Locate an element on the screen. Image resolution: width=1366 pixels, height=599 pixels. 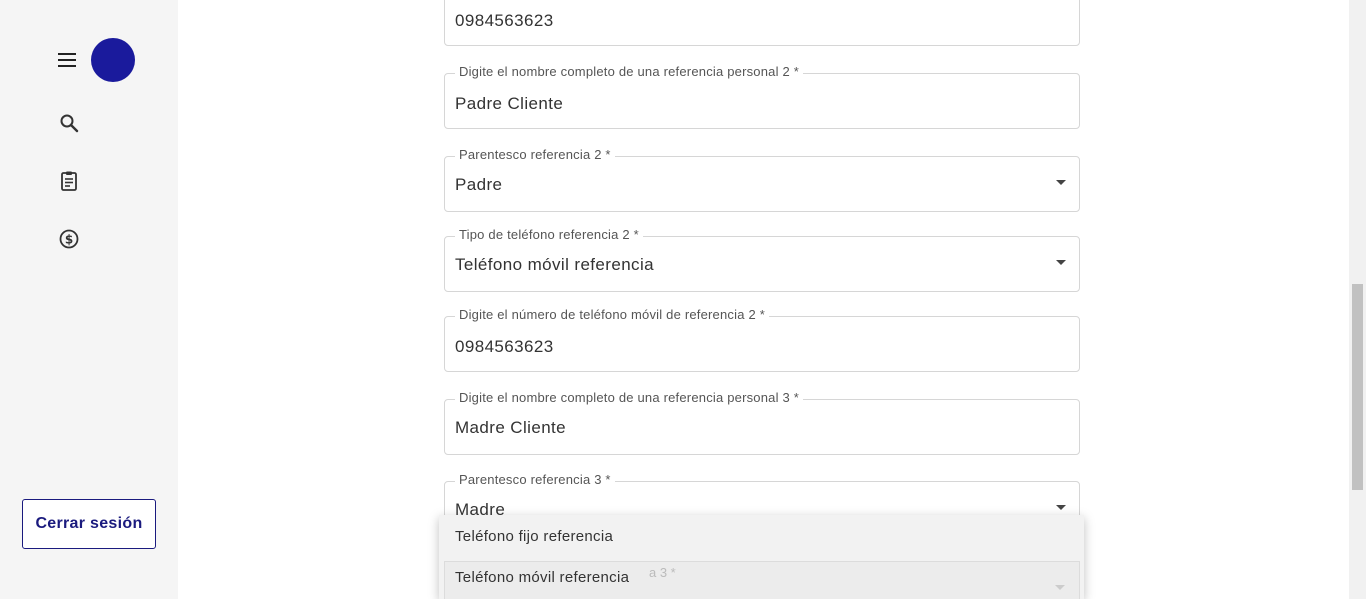
menu-icon is located at coordinates (67, 60).